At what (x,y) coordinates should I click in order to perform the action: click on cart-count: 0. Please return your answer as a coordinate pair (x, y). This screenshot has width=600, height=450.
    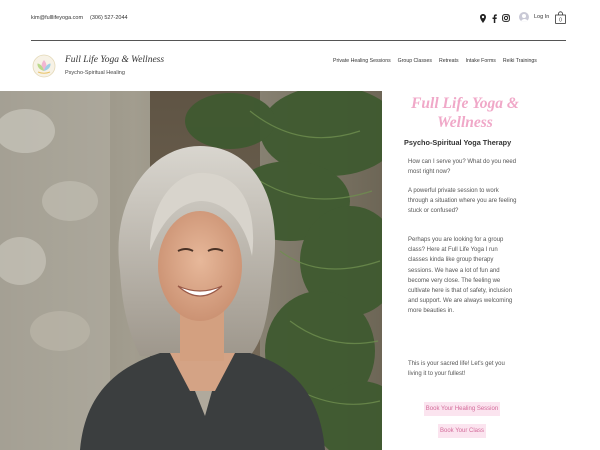
    Looking at the image, I should click on (560, 21).